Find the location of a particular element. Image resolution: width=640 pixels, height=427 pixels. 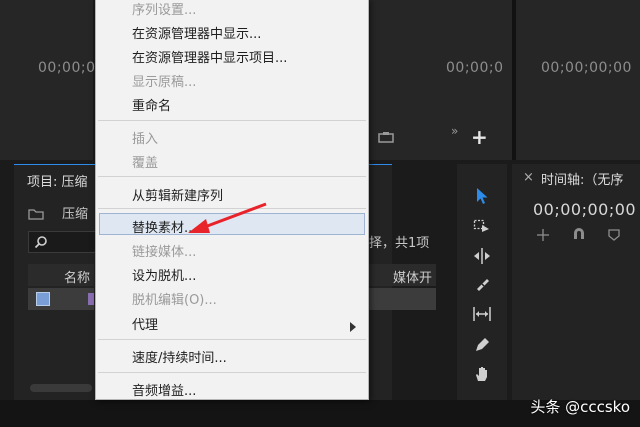

timeline-title: 时间轴:（无序 is located at coordinates (582, 178).